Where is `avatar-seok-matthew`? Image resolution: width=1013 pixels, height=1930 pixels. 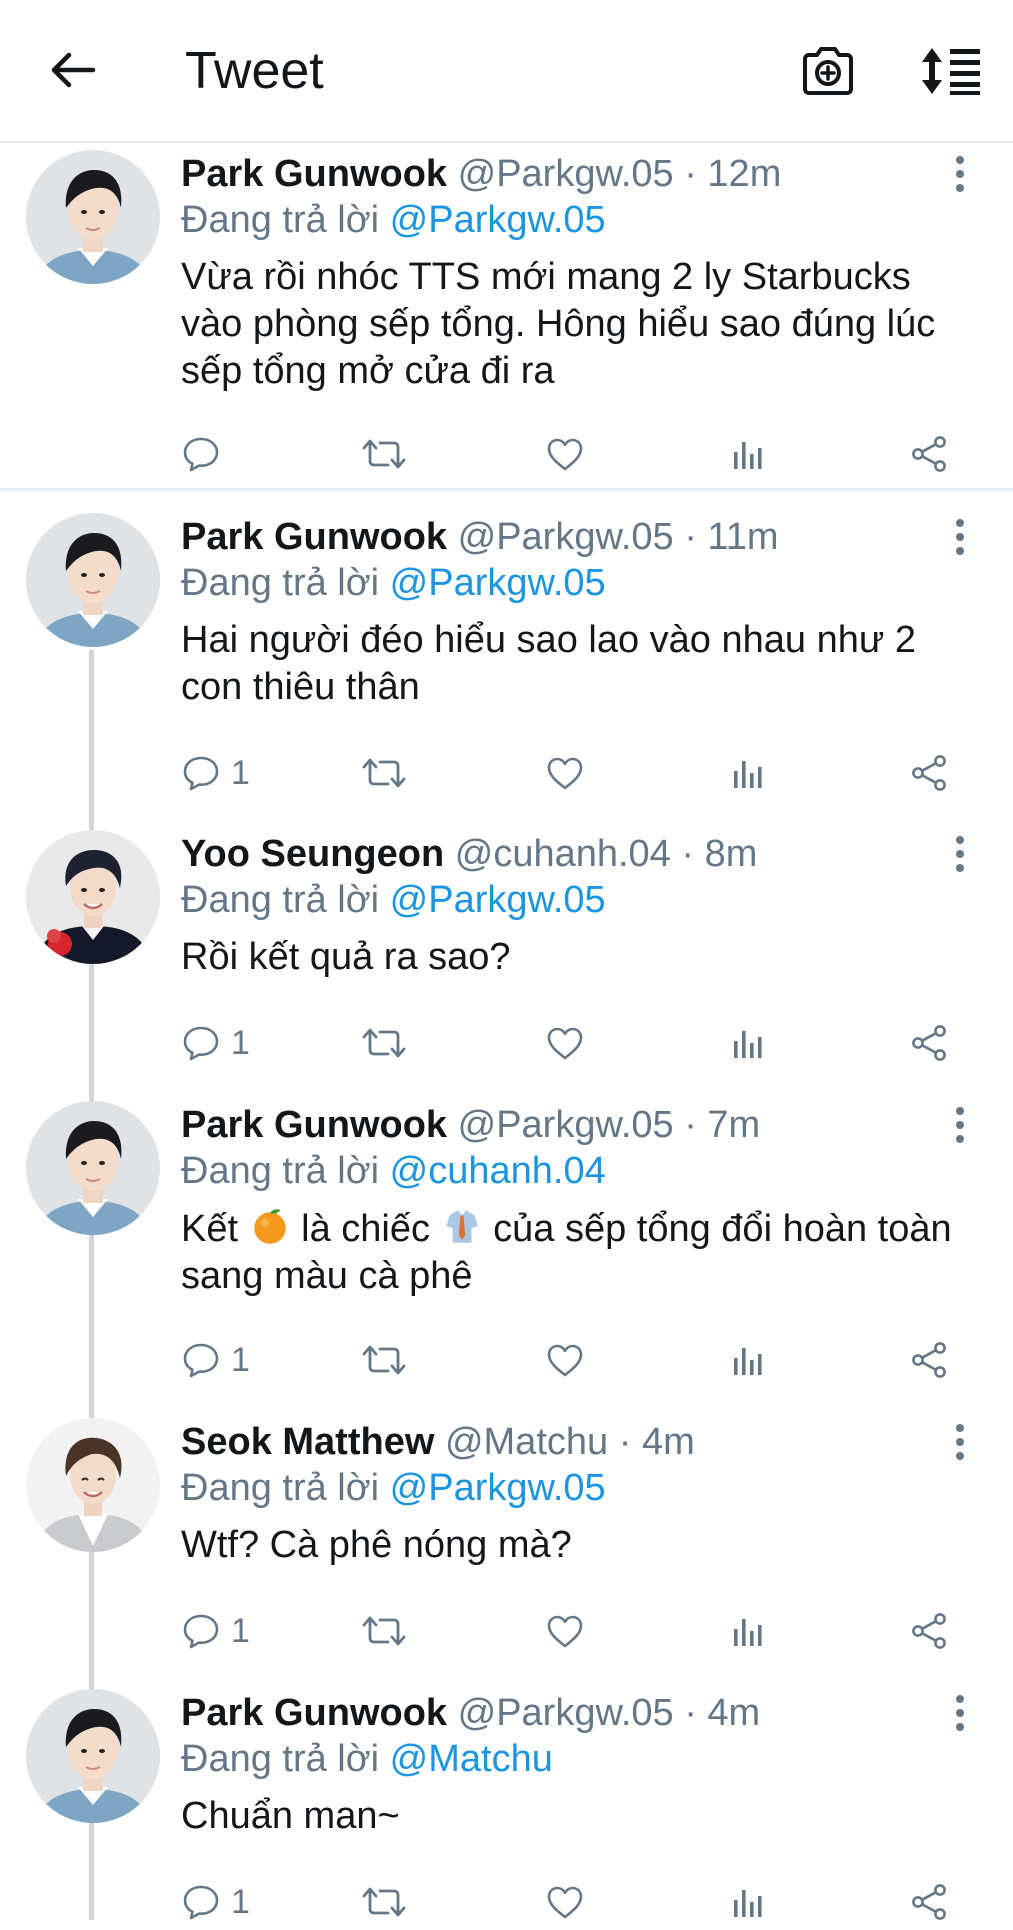
avatar-seok-matthew is located at coordinates (93, 1485).